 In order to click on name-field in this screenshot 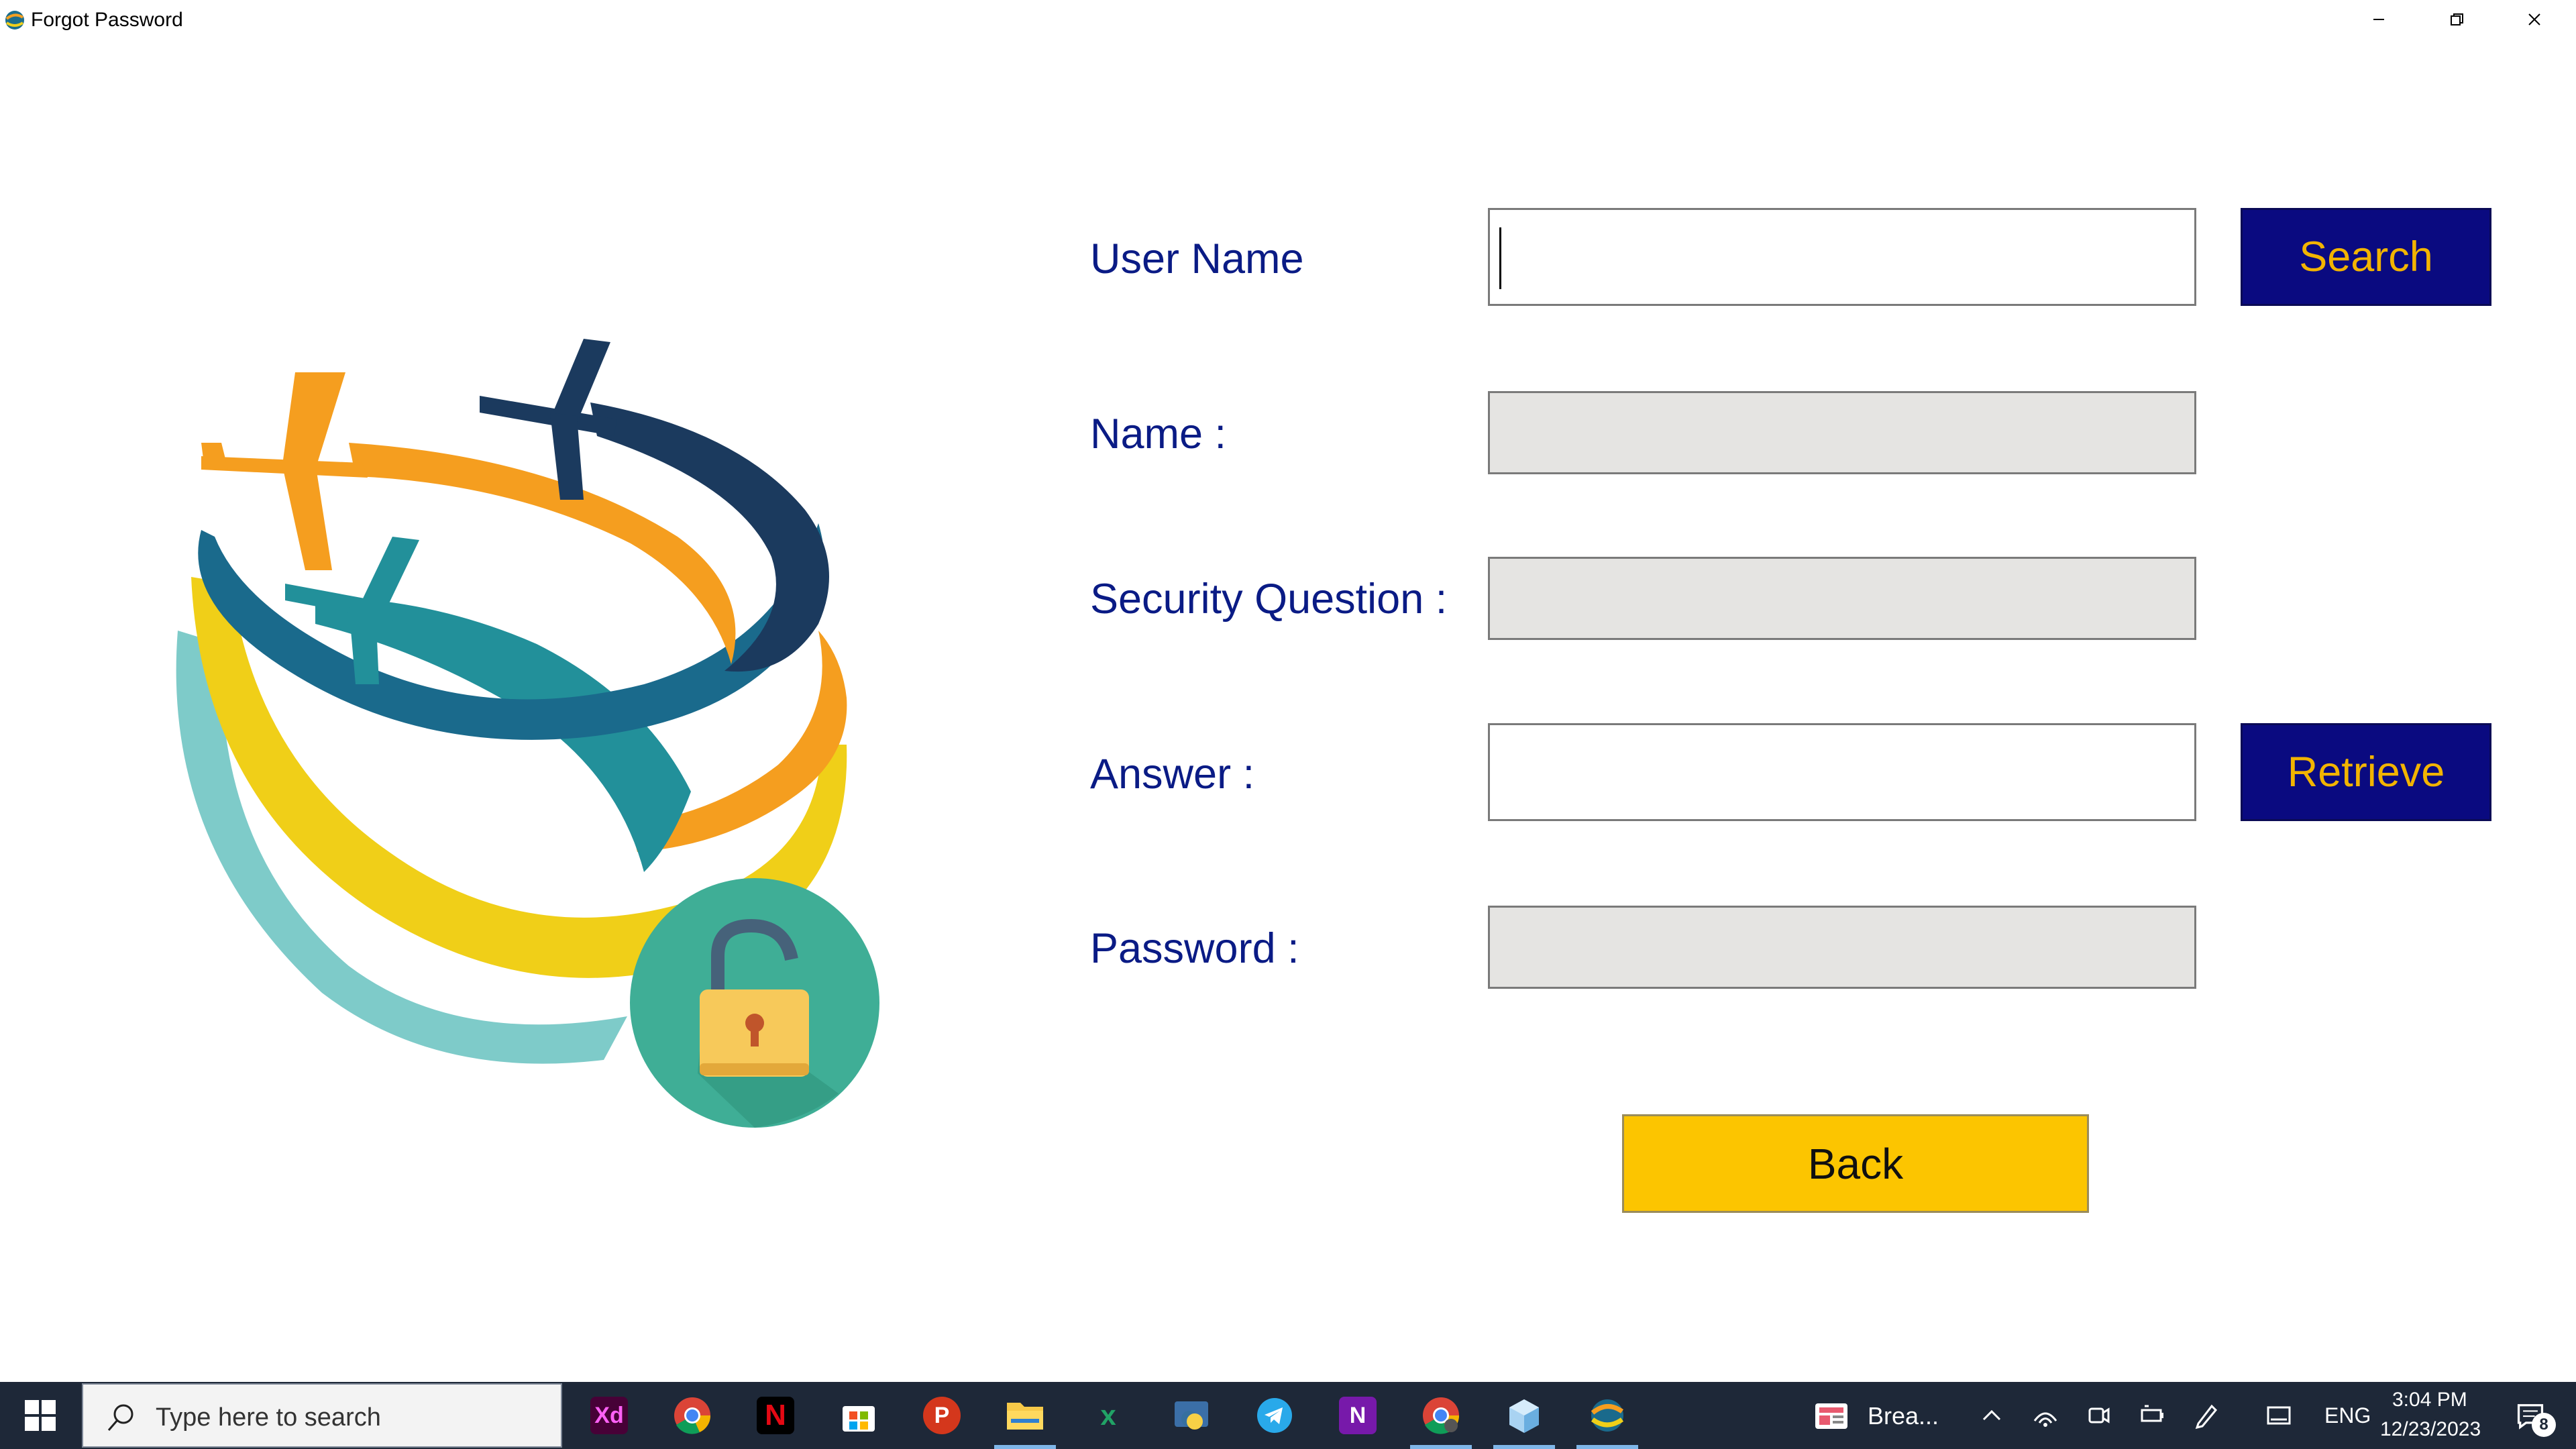, I will do `click(1842, 432)`.